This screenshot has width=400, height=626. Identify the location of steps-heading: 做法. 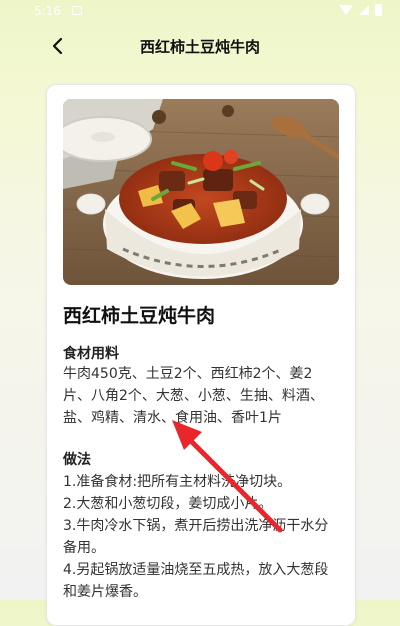
(77, 460).